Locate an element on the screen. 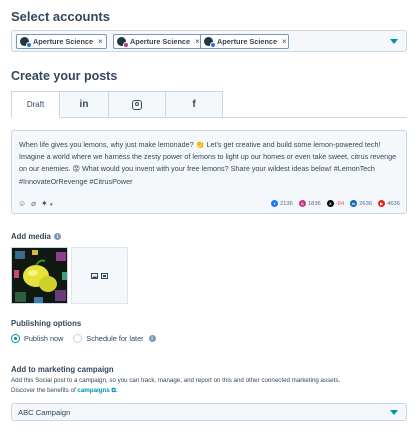 Image resolution: width=419 pixels, height=436 pixels. media-thumbnail is located at coordinates (39, 275).